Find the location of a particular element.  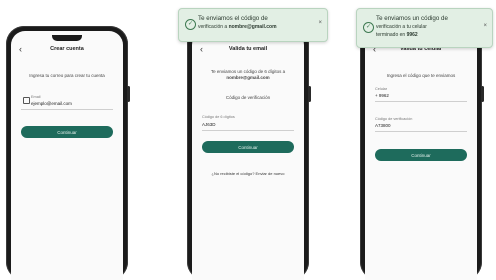

top-bar: ‹ Crear cuenta is located at coordinates (67, 50).